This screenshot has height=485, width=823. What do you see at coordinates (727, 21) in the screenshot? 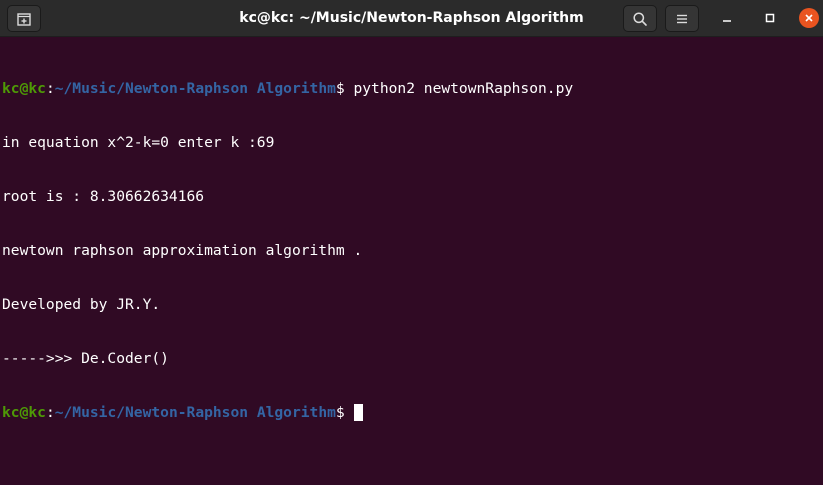
I see `minimize-icon` at bounding box center [727, 21].